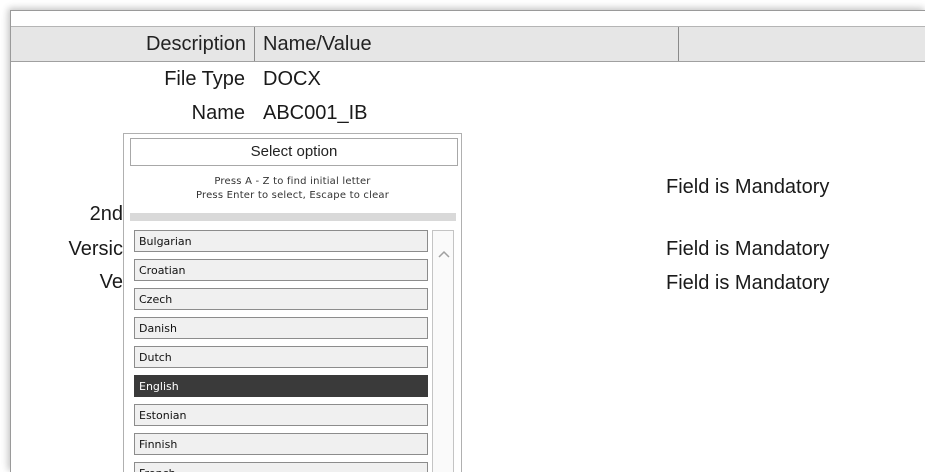 The image size is (925, 472). Describe the element at coordinates (204, 79) in the screenshot. I see `row-label-file-type: File Type` at that location.